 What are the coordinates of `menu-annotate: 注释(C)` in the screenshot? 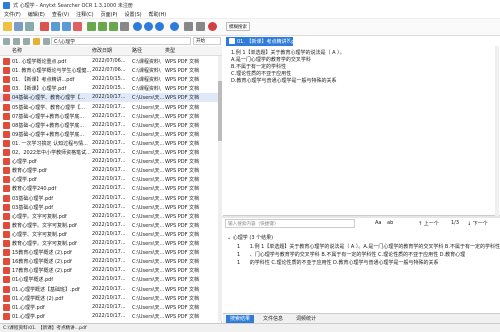 It's located at (84, 14).